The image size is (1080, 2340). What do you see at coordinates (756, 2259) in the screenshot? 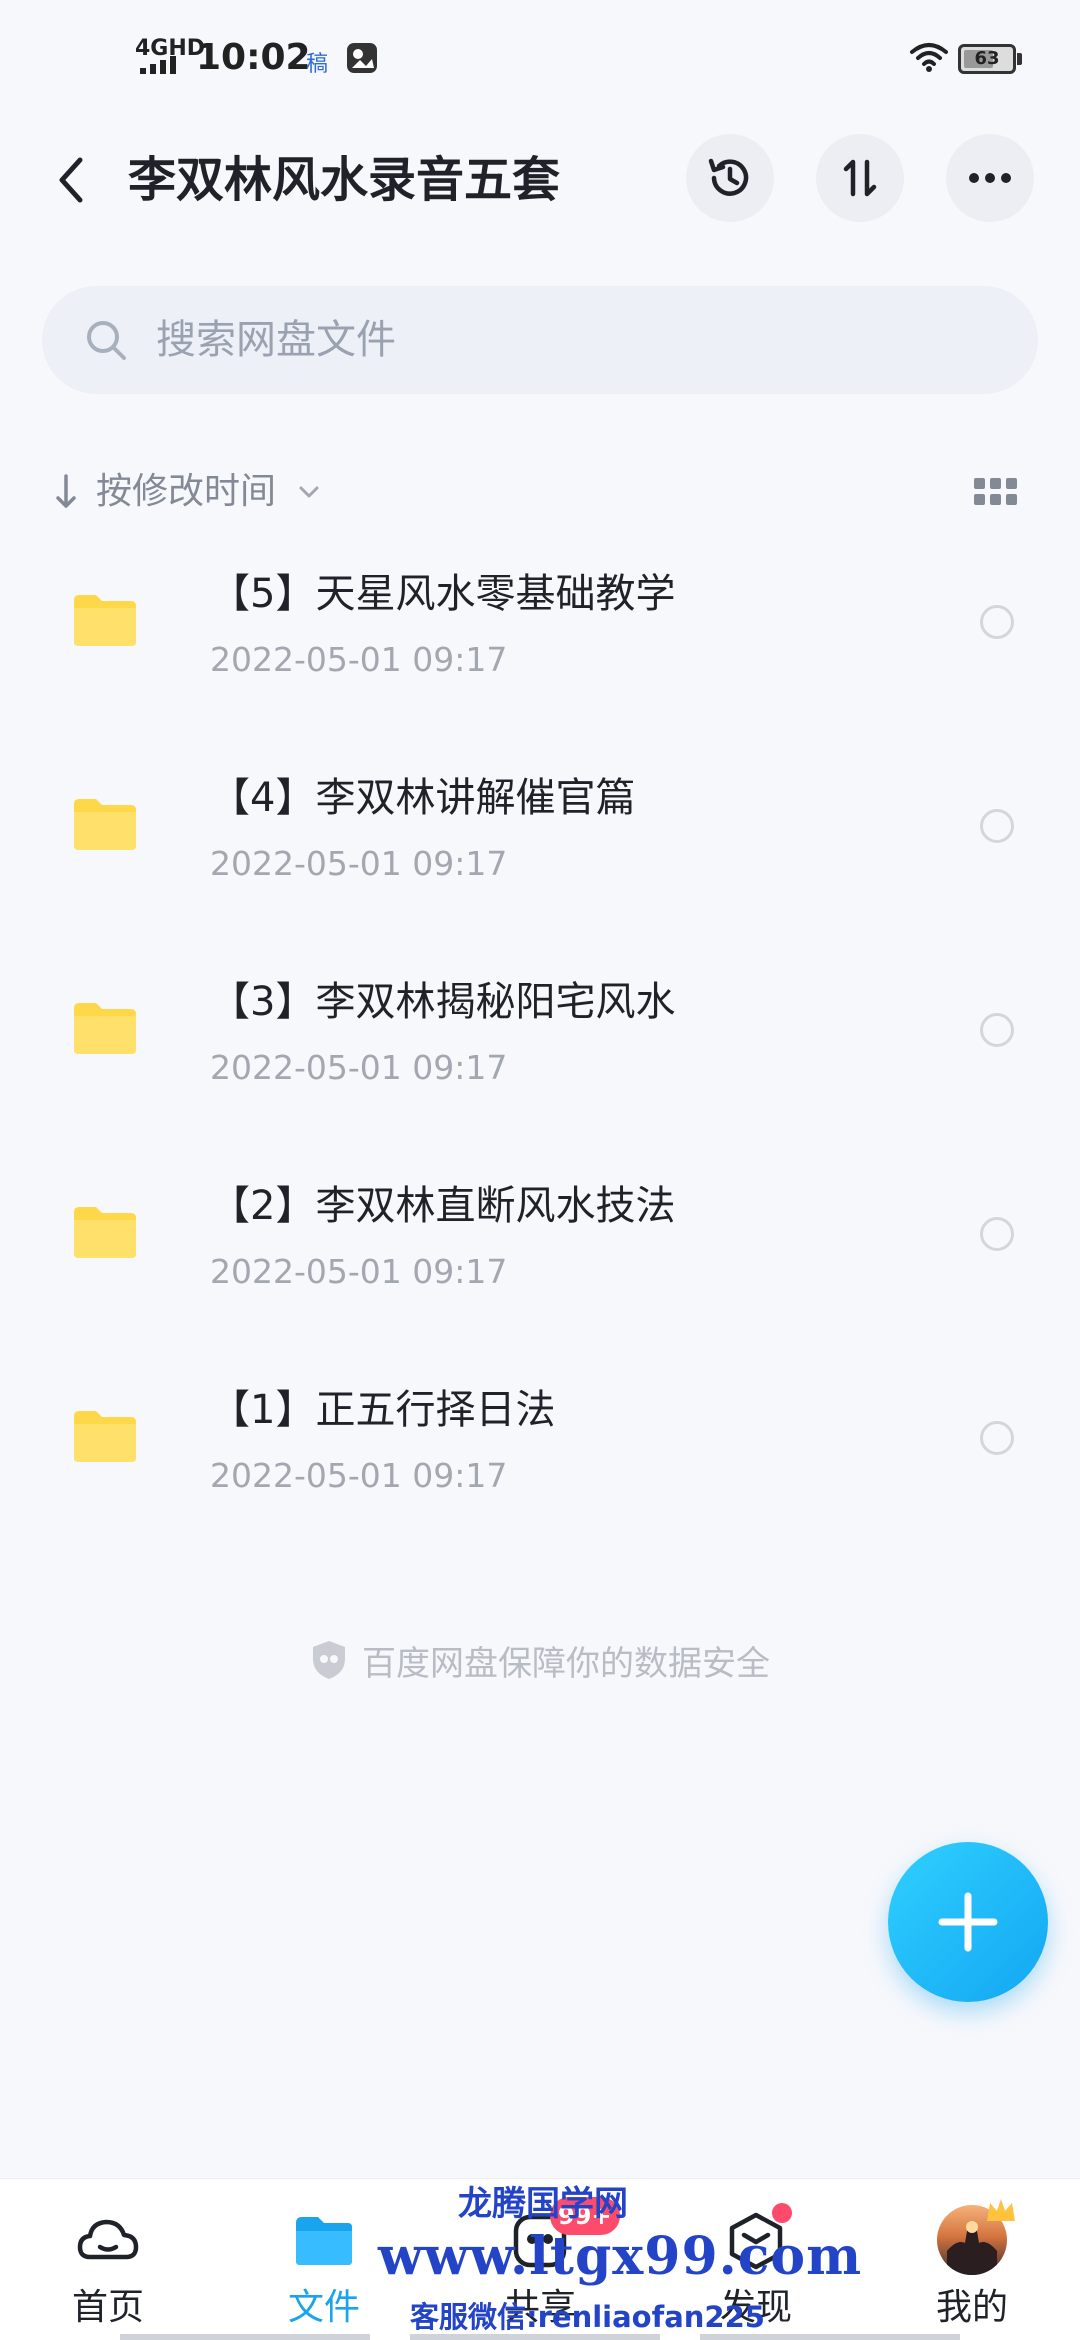
I see `nav-discover: 发现` at bounding box center [756, 2259].